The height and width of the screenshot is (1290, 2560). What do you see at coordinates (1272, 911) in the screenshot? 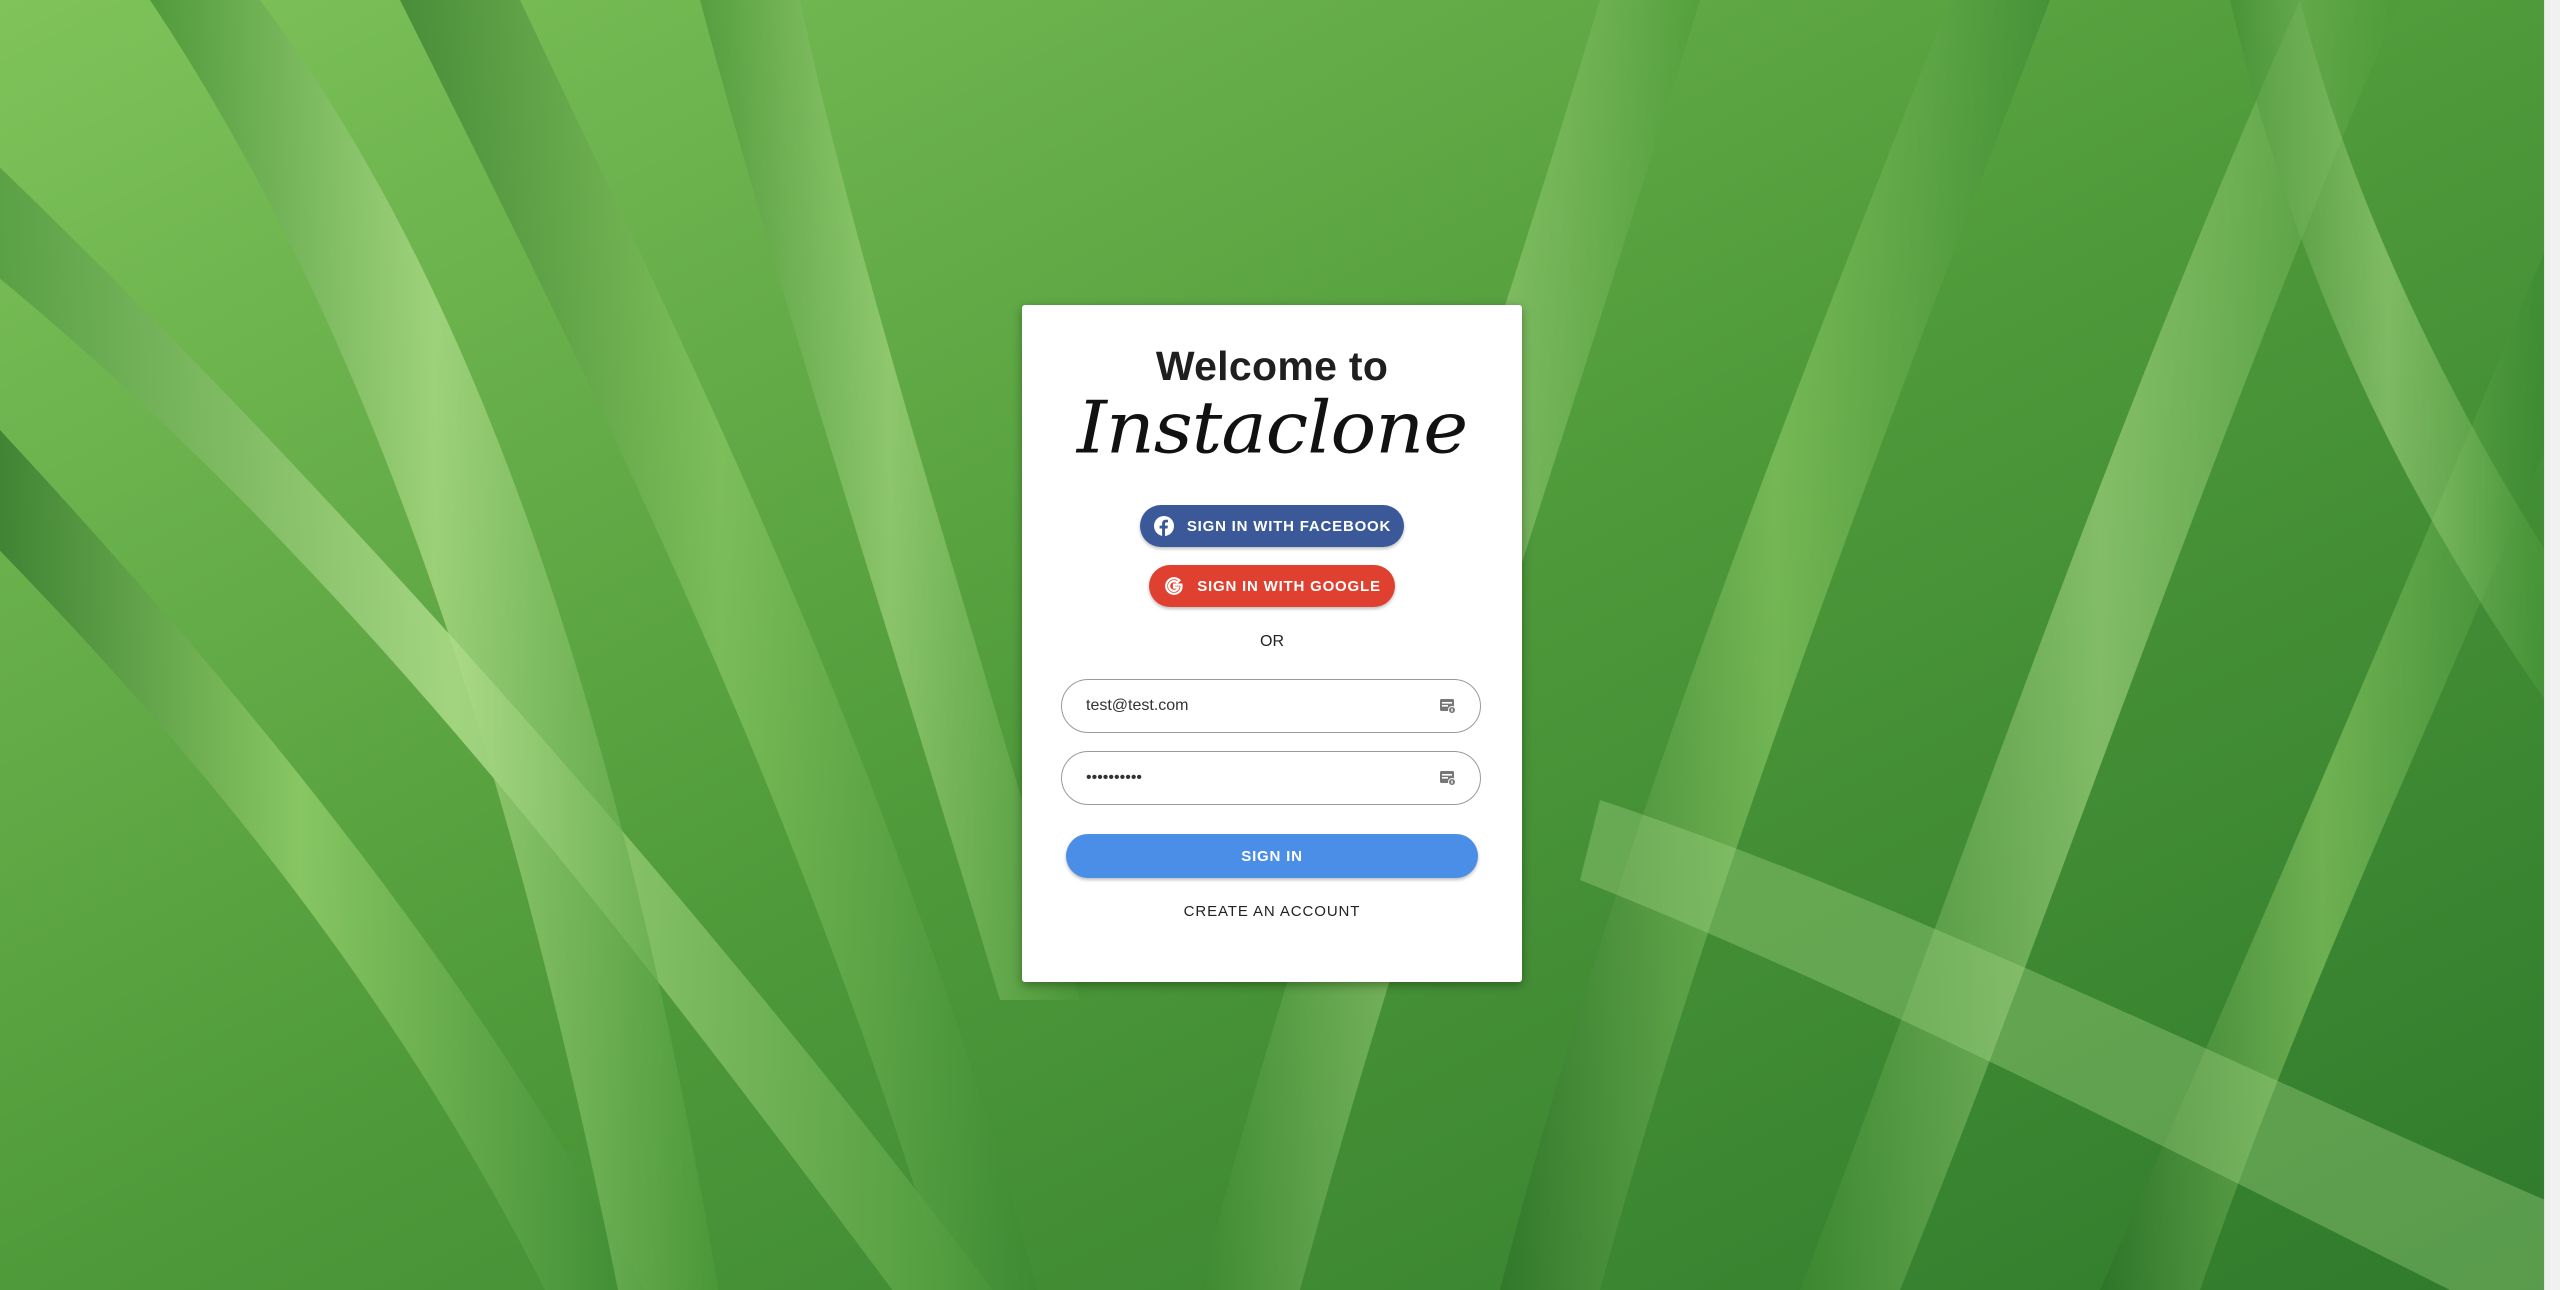
I see `create-account-link: CREATE AN ACCOUNT` at bounding box center [1272, 911].